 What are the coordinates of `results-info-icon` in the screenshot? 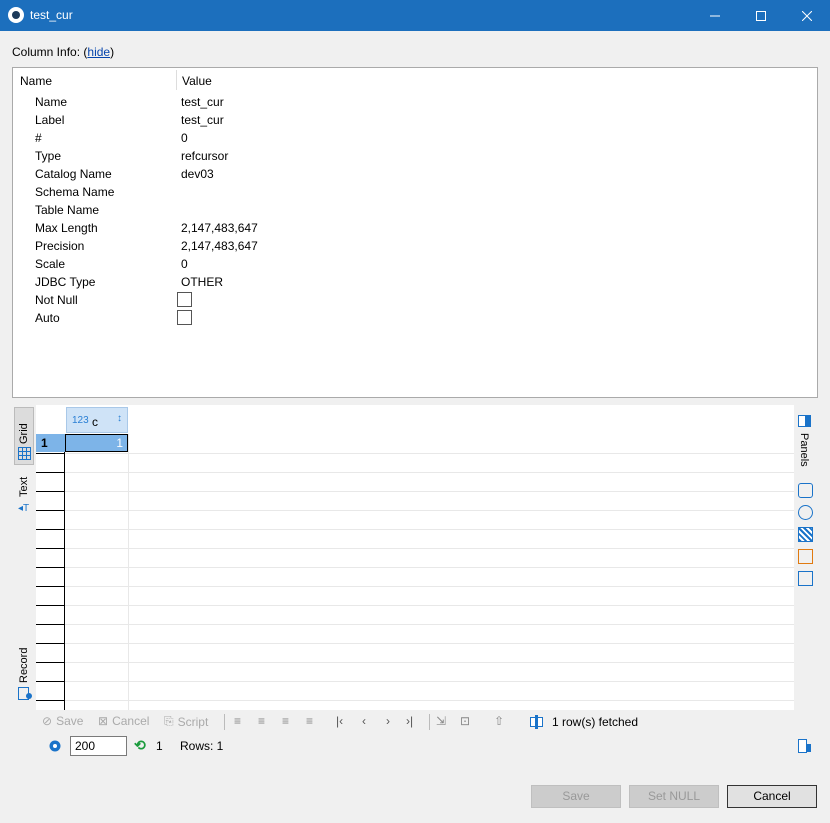 It's located at (536, 722).